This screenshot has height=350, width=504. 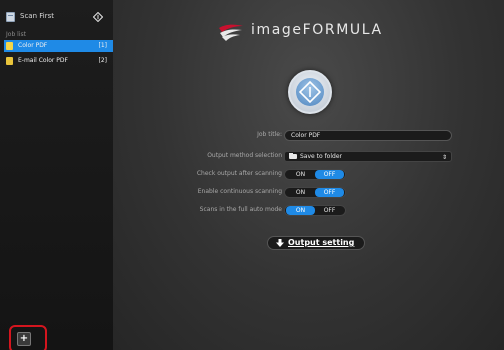 I want to click on output-method-value: Save to folder, so click(x=321, y=156).